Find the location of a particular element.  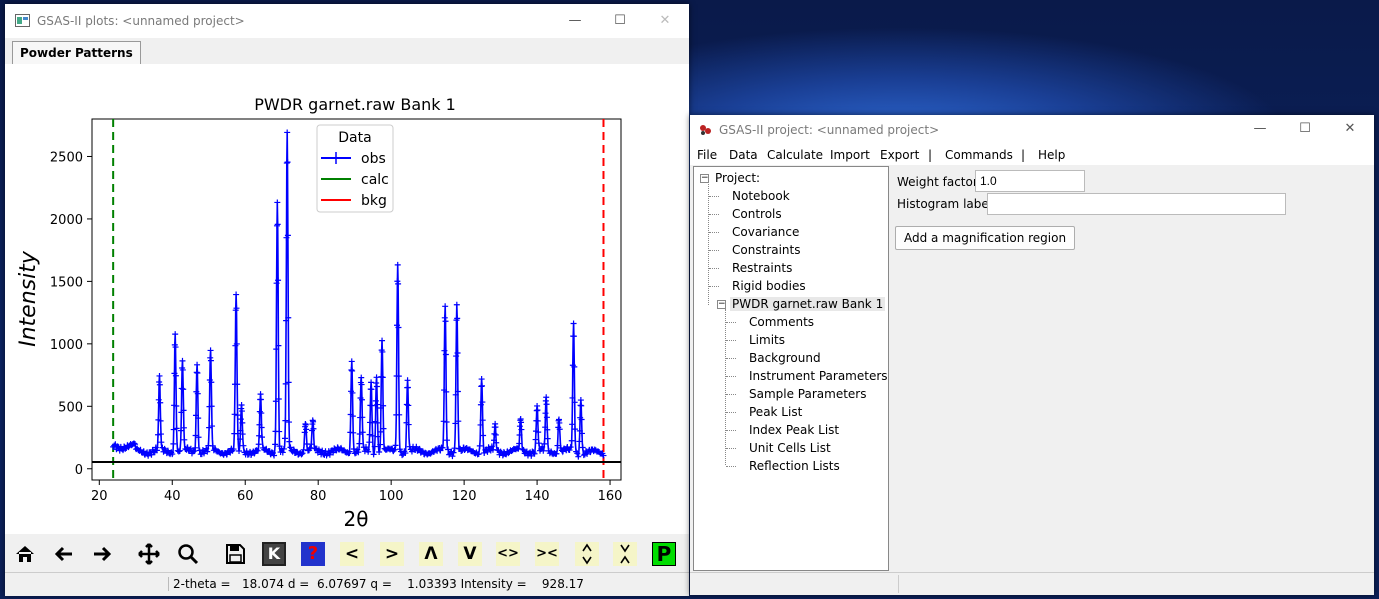

legend-entry-bkg: bkg is located at coordinates (374, 201).